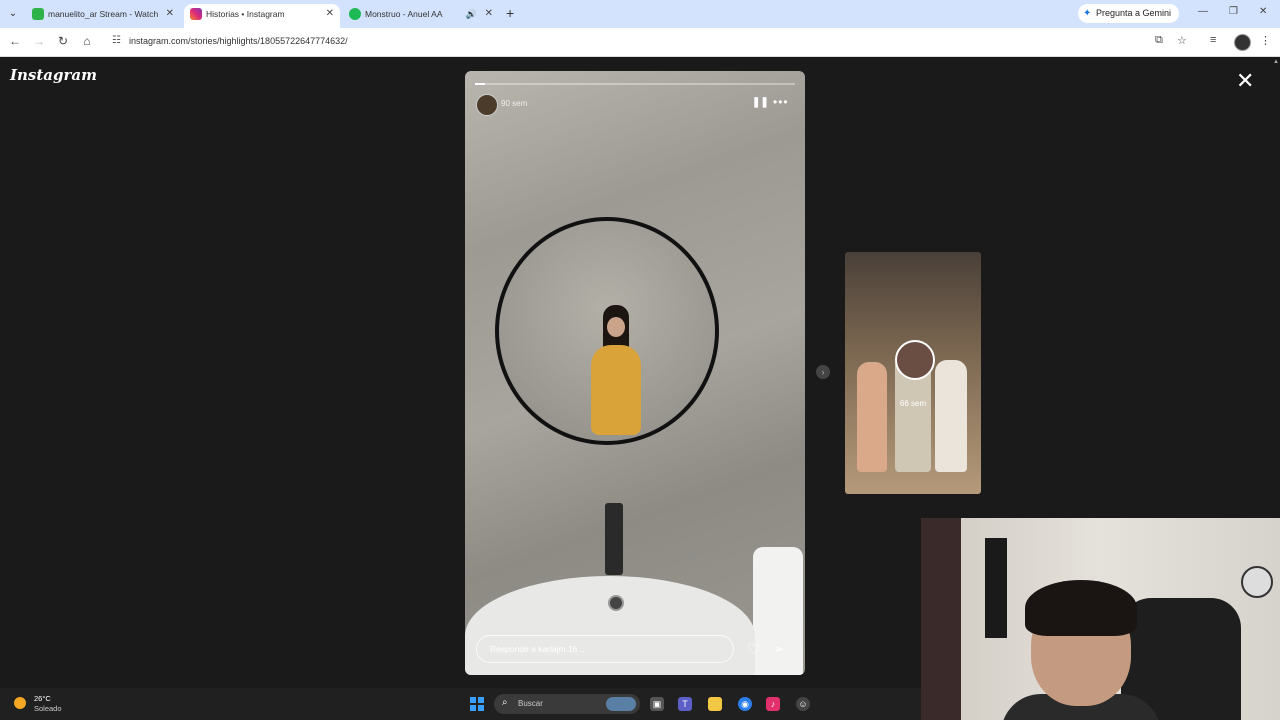 This screenshot has width=1280, height=720. I want to click on story-author-avatar, so click(487, 105).